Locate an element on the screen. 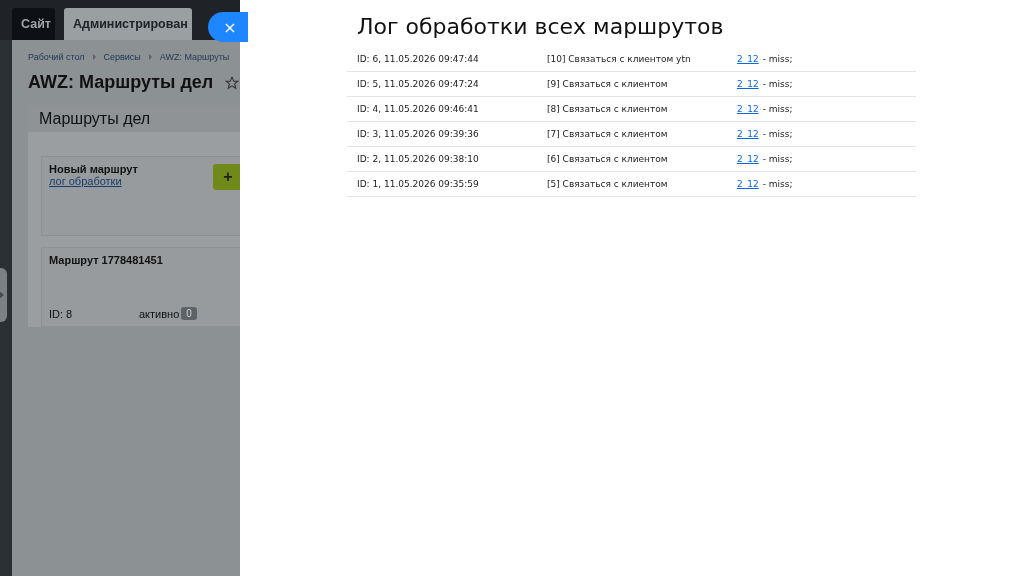 The image size is (1024, 576). table-cell-text: ID: 5, 11.05.2026 09:47:24 is located at coordinates (418, 84).